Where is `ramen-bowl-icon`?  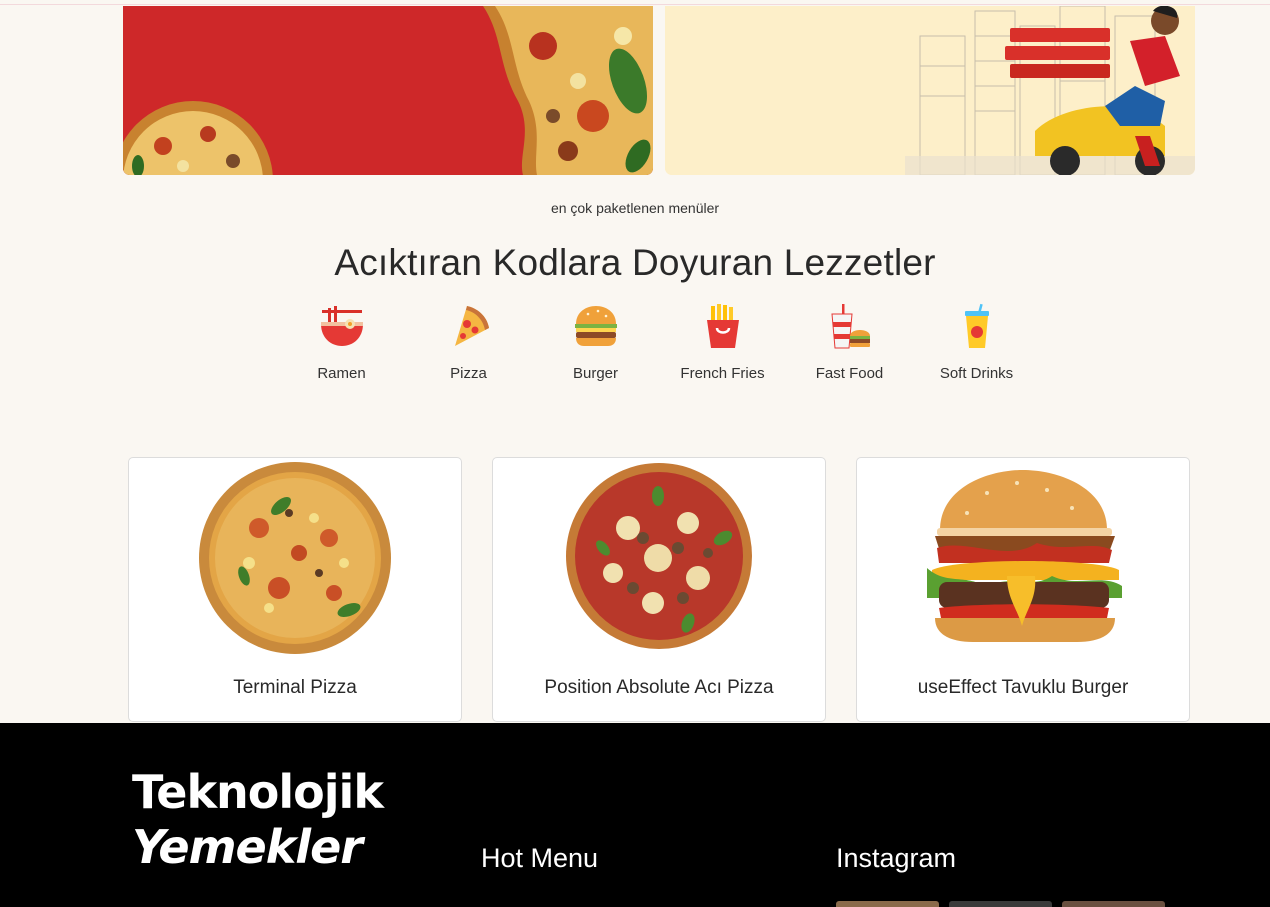 ramen-bowl-icon is located at coordinates (342, 326).